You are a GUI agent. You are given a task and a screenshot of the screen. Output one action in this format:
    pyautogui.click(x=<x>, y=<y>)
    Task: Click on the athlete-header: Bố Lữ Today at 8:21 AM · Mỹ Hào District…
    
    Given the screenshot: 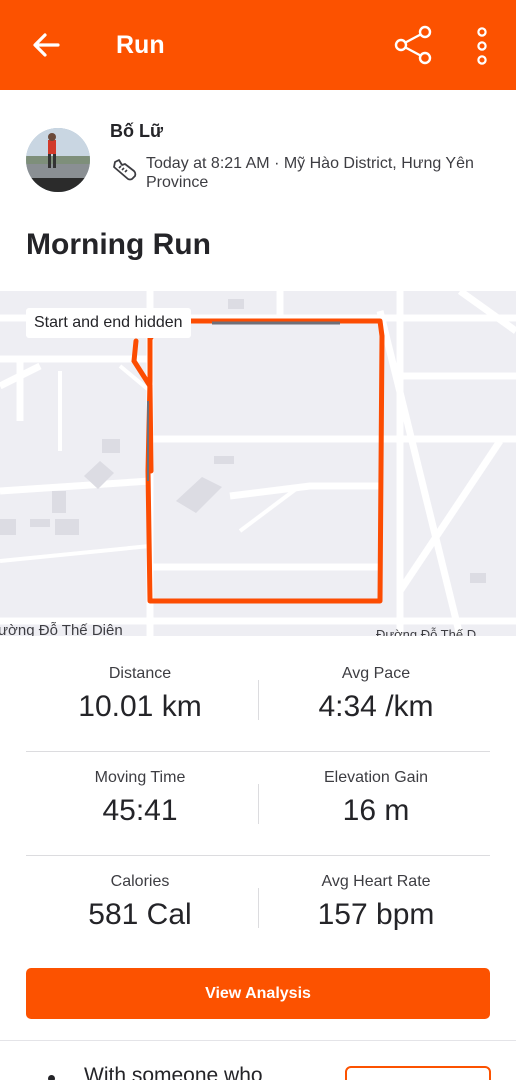 What is the action you would take?
    pyautogui.click(x=261, y=160)
    